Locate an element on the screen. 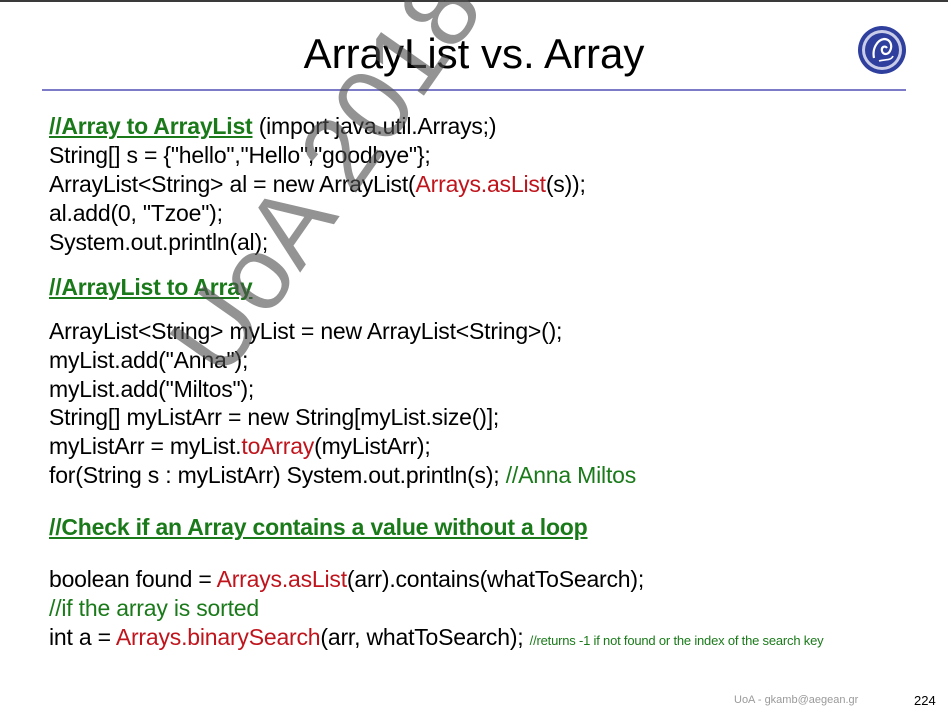 The image size is (948, 714). code-highlight: toArray is located at coordinates (278, 446).